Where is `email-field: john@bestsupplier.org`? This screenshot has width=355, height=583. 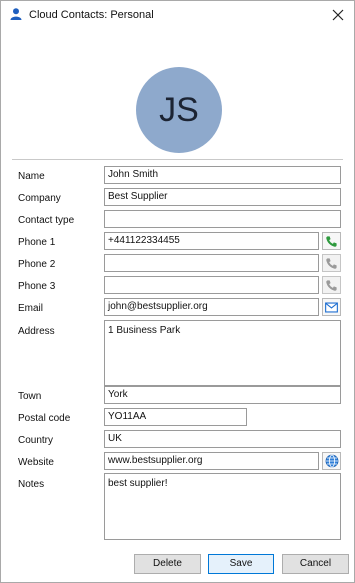
email-field: john@bestsupplier.org is located at coordinates (211, 307).